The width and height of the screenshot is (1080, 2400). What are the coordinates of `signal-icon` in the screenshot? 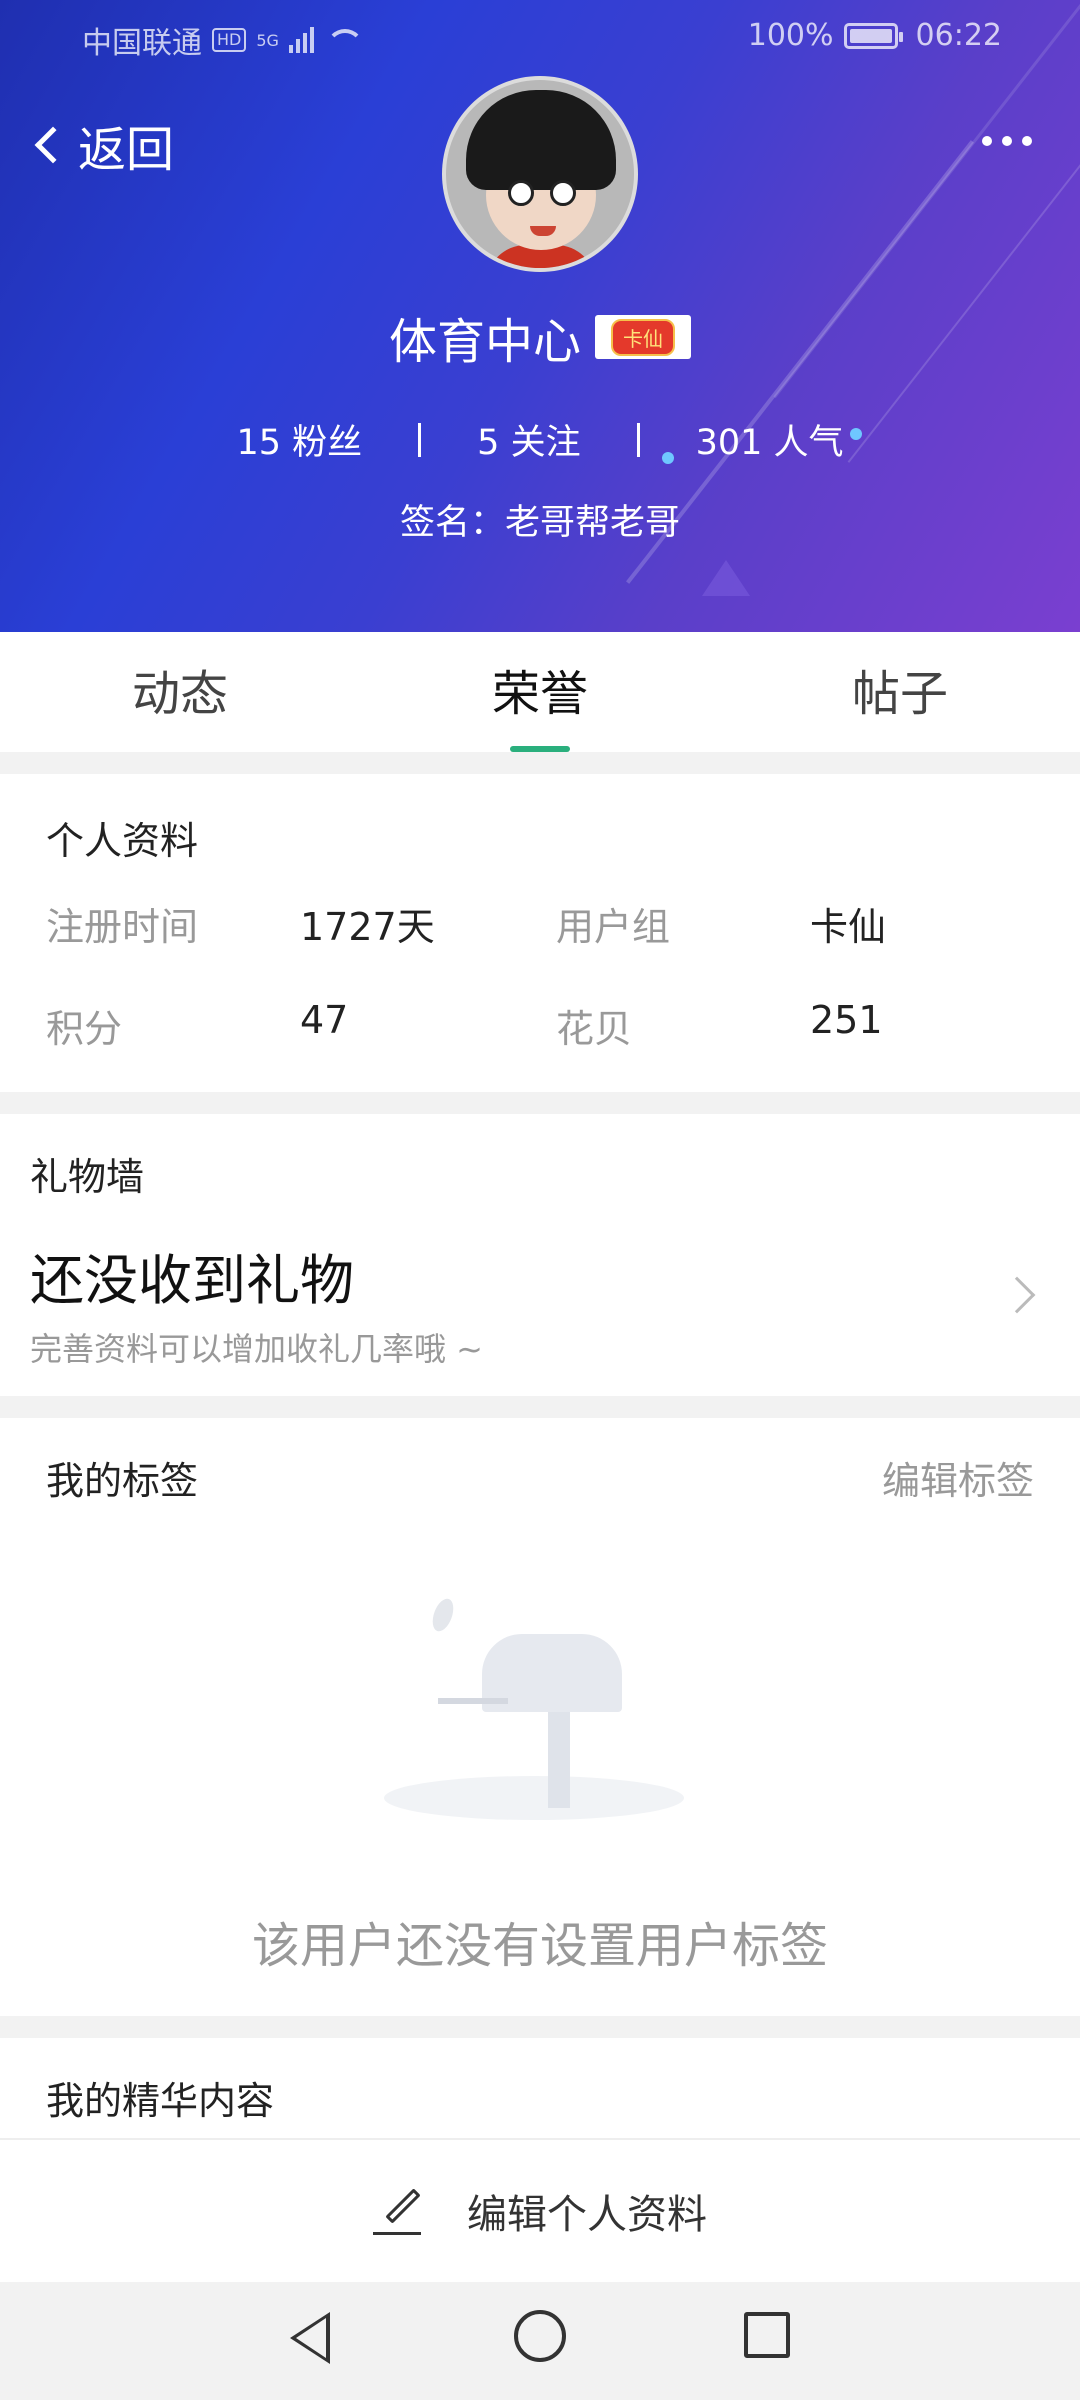 It's located at (301, 40).